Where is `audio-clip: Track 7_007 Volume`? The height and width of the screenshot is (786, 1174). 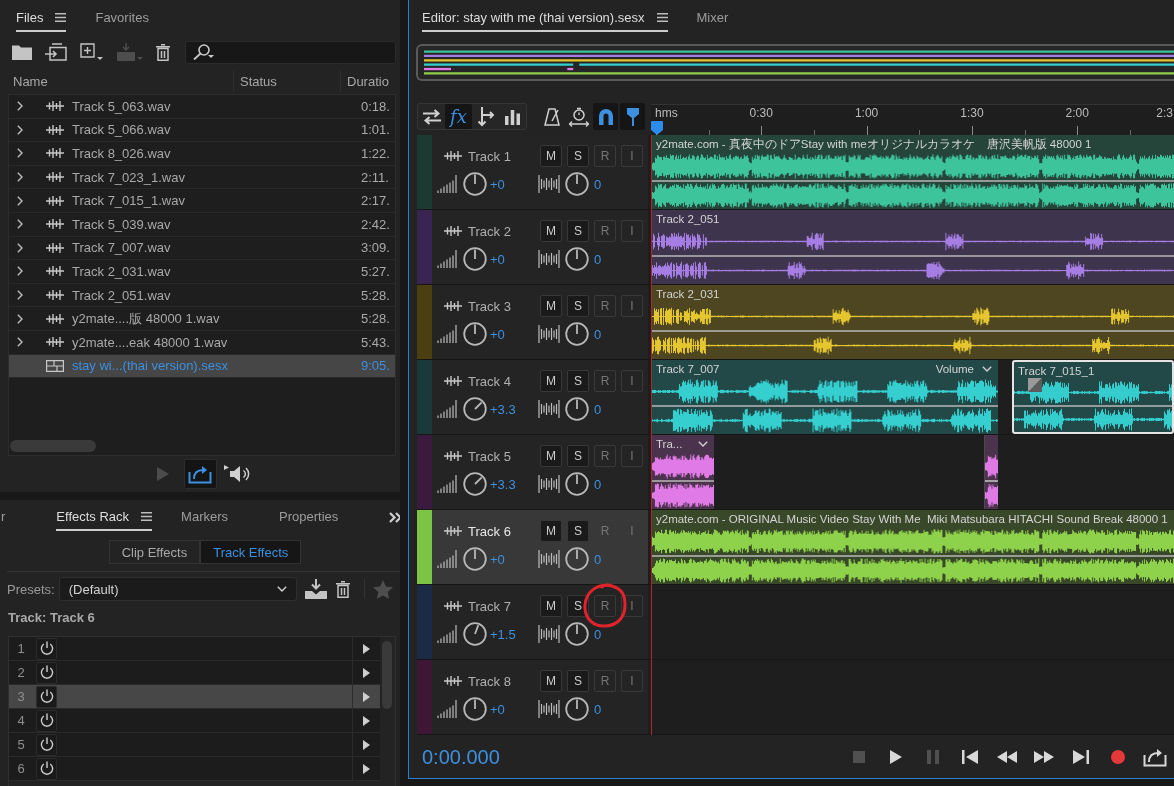
audio-clip: Track 7_007 Volume is located at coordinates (824, 397).